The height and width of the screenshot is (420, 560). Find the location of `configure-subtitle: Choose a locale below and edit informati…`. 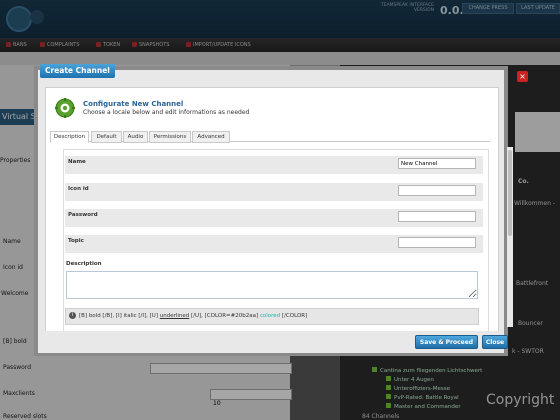

configure-subtitle: Choose a locale below and edit informati… is located at coordinates (166, 112).